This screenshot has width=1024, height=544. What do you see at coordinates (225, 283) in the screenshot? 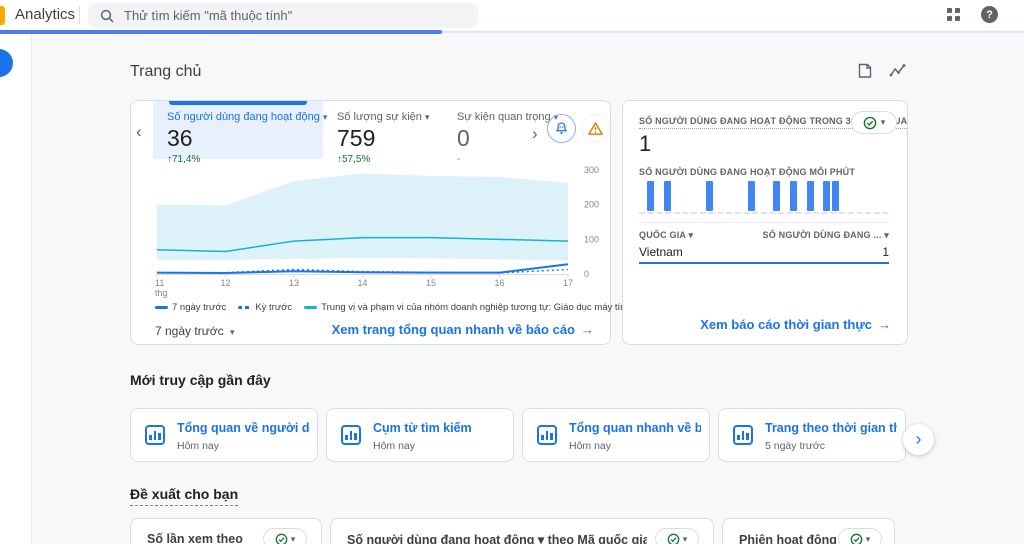
I see `svg-text: 12` at bounding box center [225, 283].